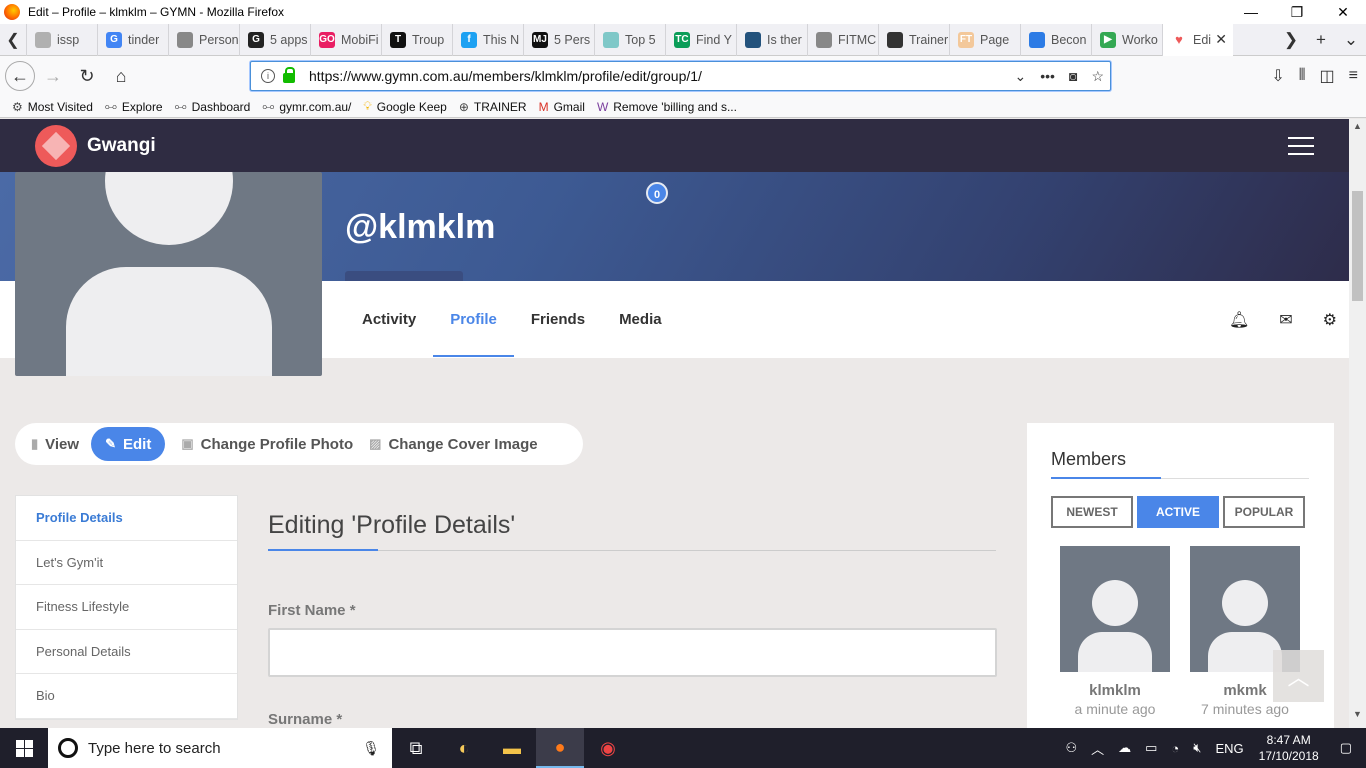 Image resolution: width=1366 pixels, height=768 pixels. Describe the element at coordinates (913, 39) in the screenshot. I see `browser-tab: Trainer` at that location.